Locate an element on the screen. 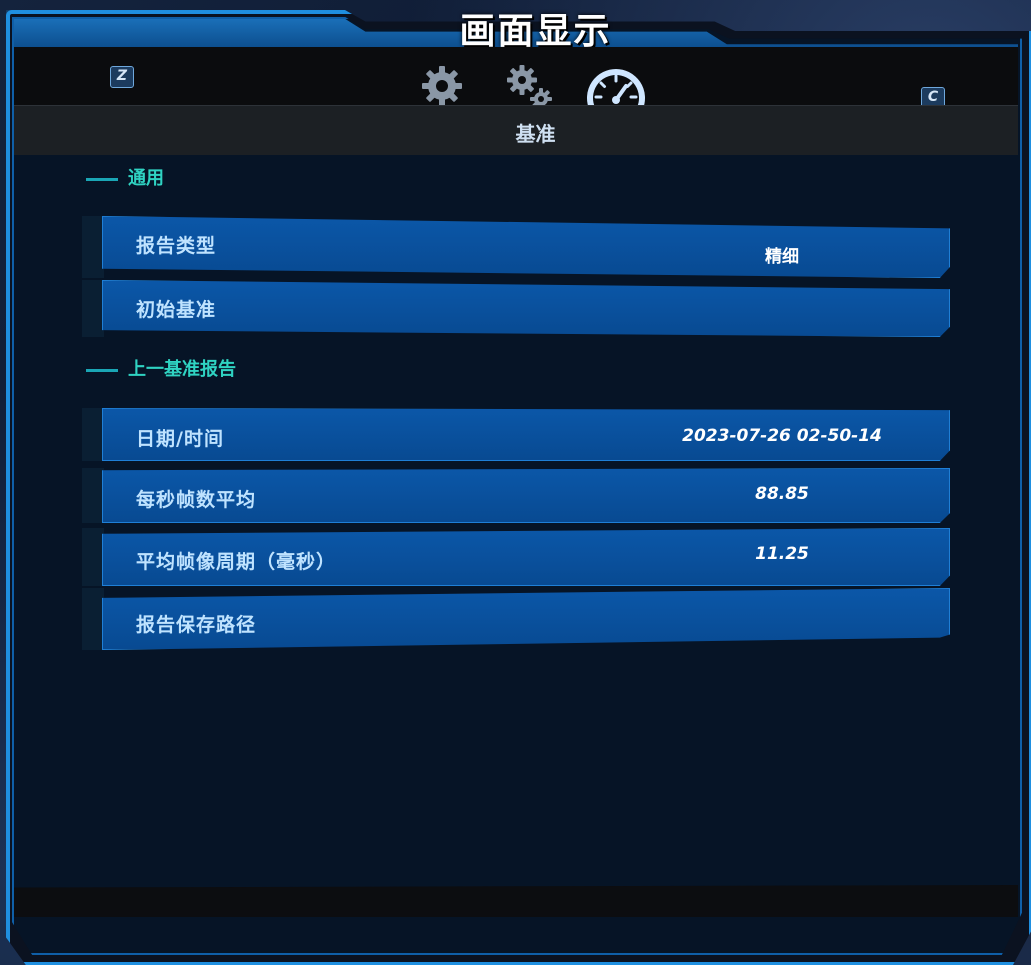  section-title: 基准 is located at coordinates (535, 134).